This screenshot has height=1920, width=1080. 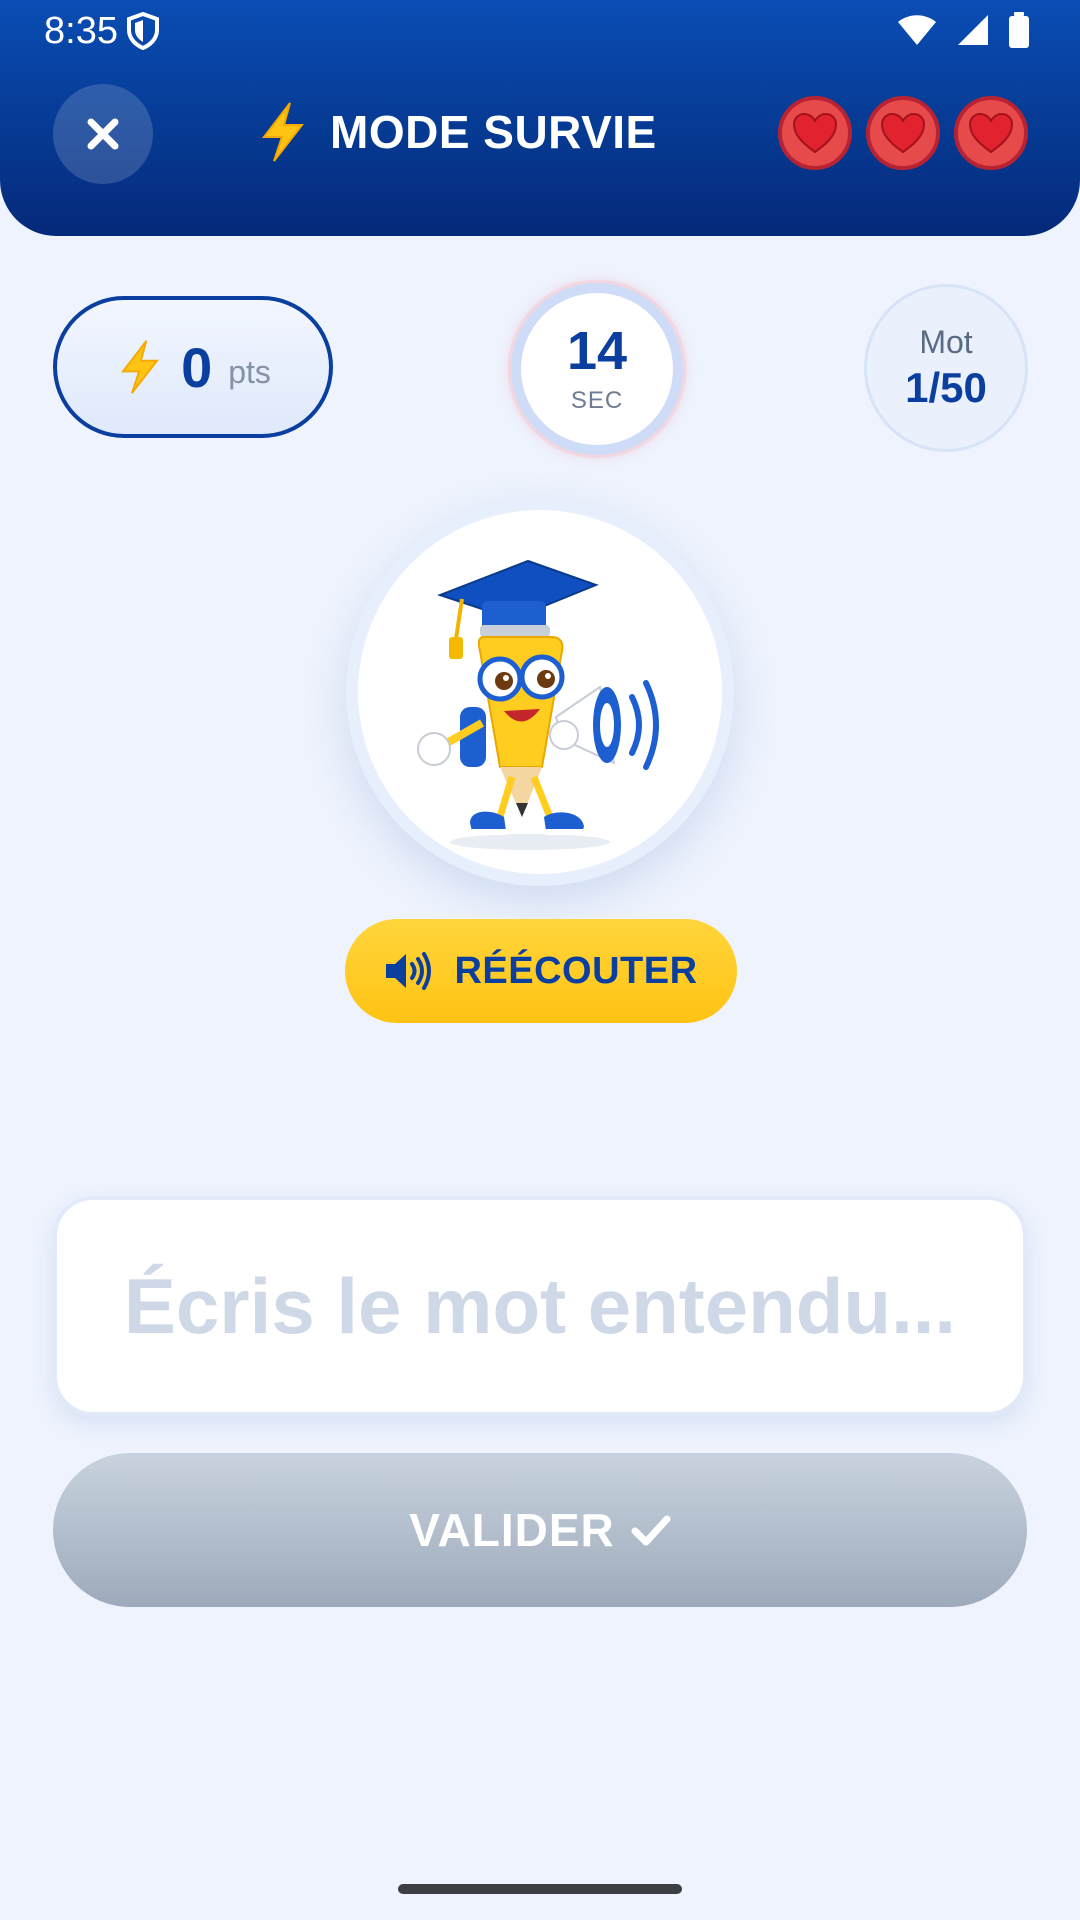 I want to click on points-badge: 0 pts, so click(x=193, y=367).